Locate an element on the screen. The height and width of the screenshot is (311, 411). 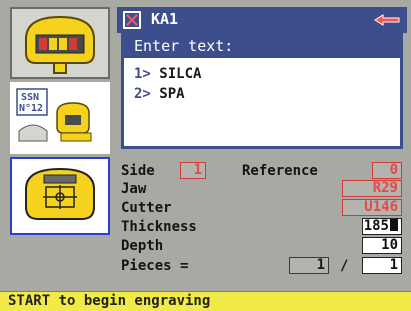
key-type-icon is located at coordinates (60, 44).